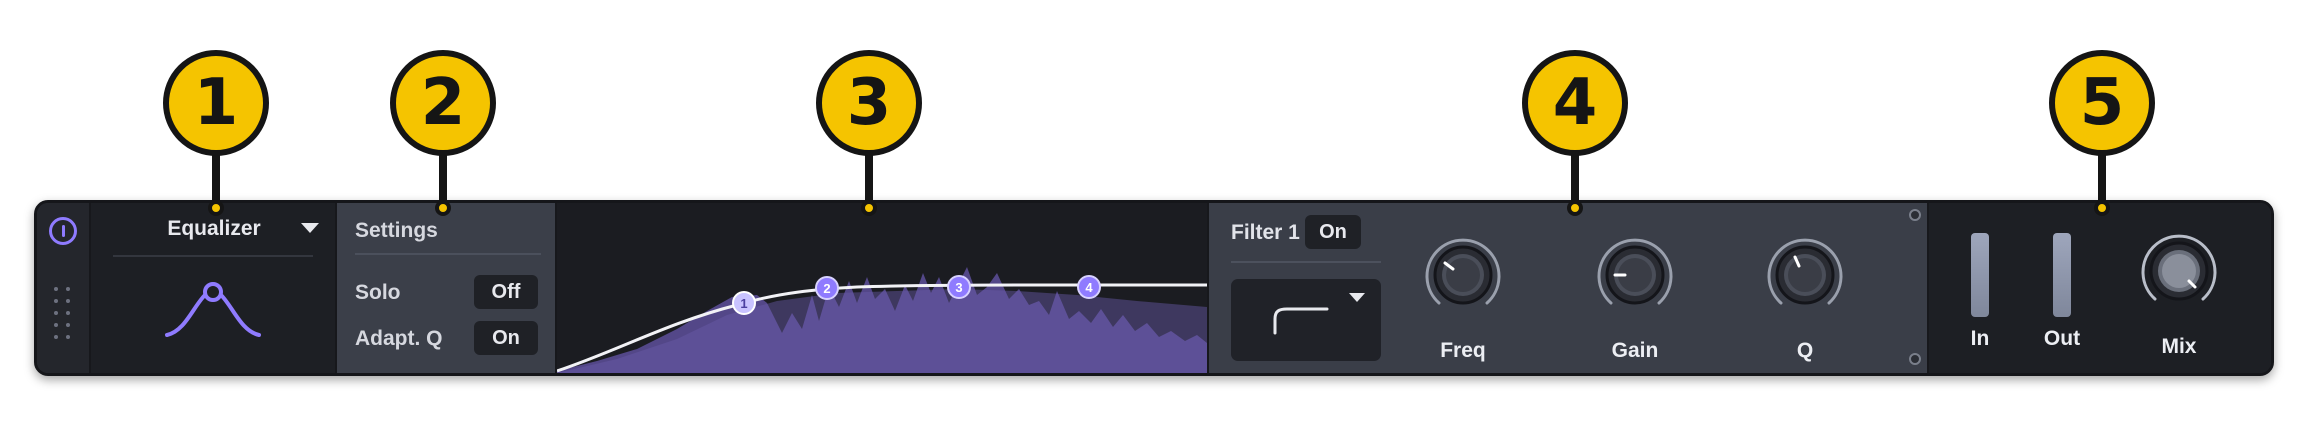 The width and height of the screenshot is (2304, 432). Describe the element at coordinates (1805, 350) in the screenshot. I see `q-label: Q` at that location.